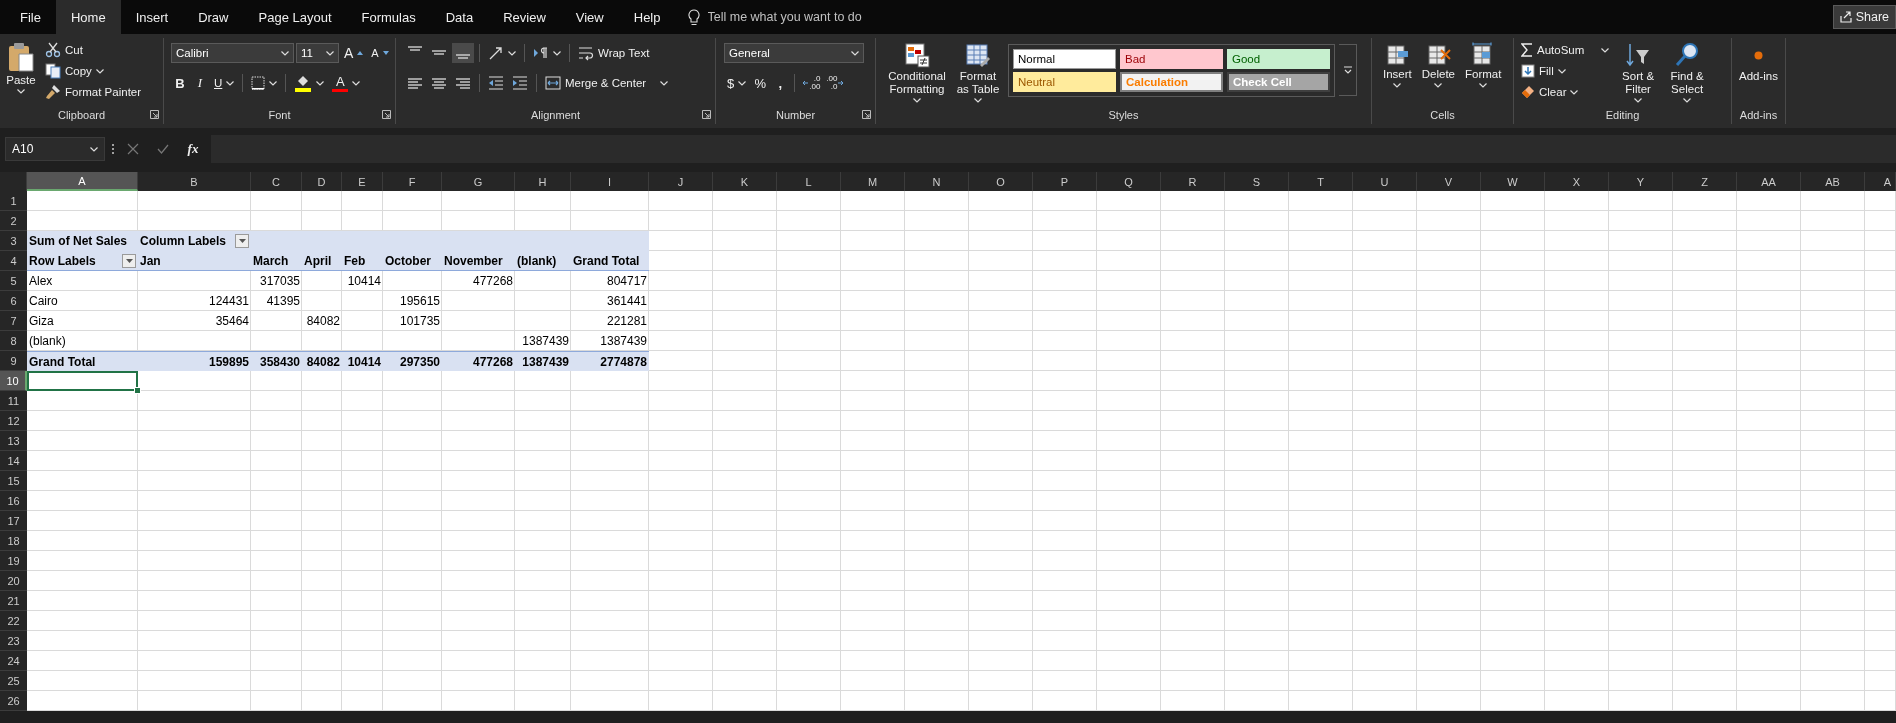 Image resolution: width=1896 pixels, height=723 pixels. I want to click on paste-button: Paste, so click(21, 68).